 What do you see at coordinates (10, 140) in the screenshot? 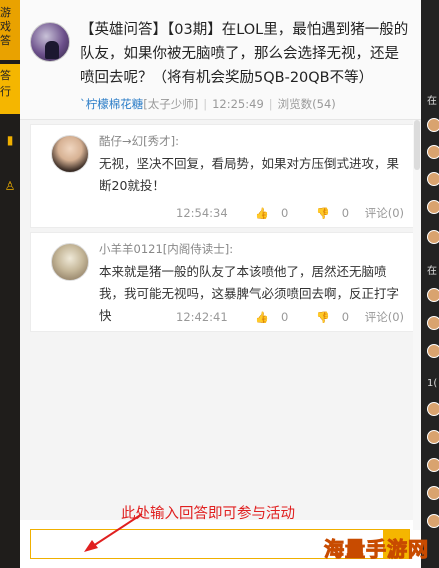
I see `phone-icon: ▮` at bounding box center [10, 140].